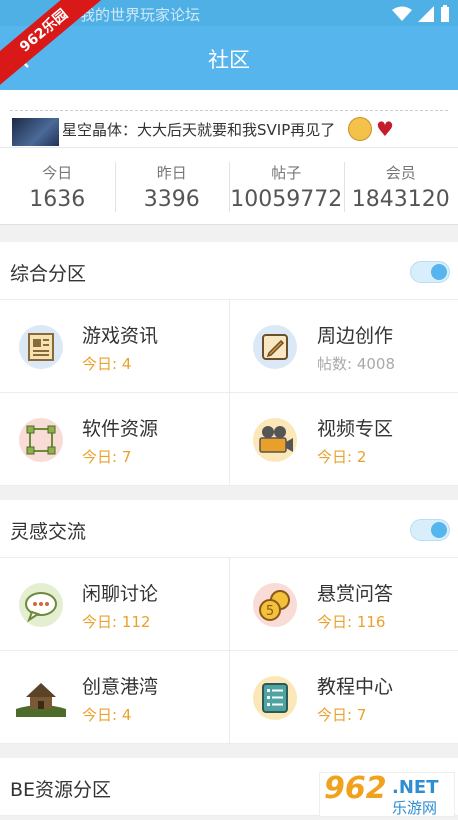  What do you see at coordinates (229, 118) in the screenshot?
I see `notice-ticker: 星空晶体：大大后天就要和我SVIP再见了 ♥` at bounding box center [229, 118].